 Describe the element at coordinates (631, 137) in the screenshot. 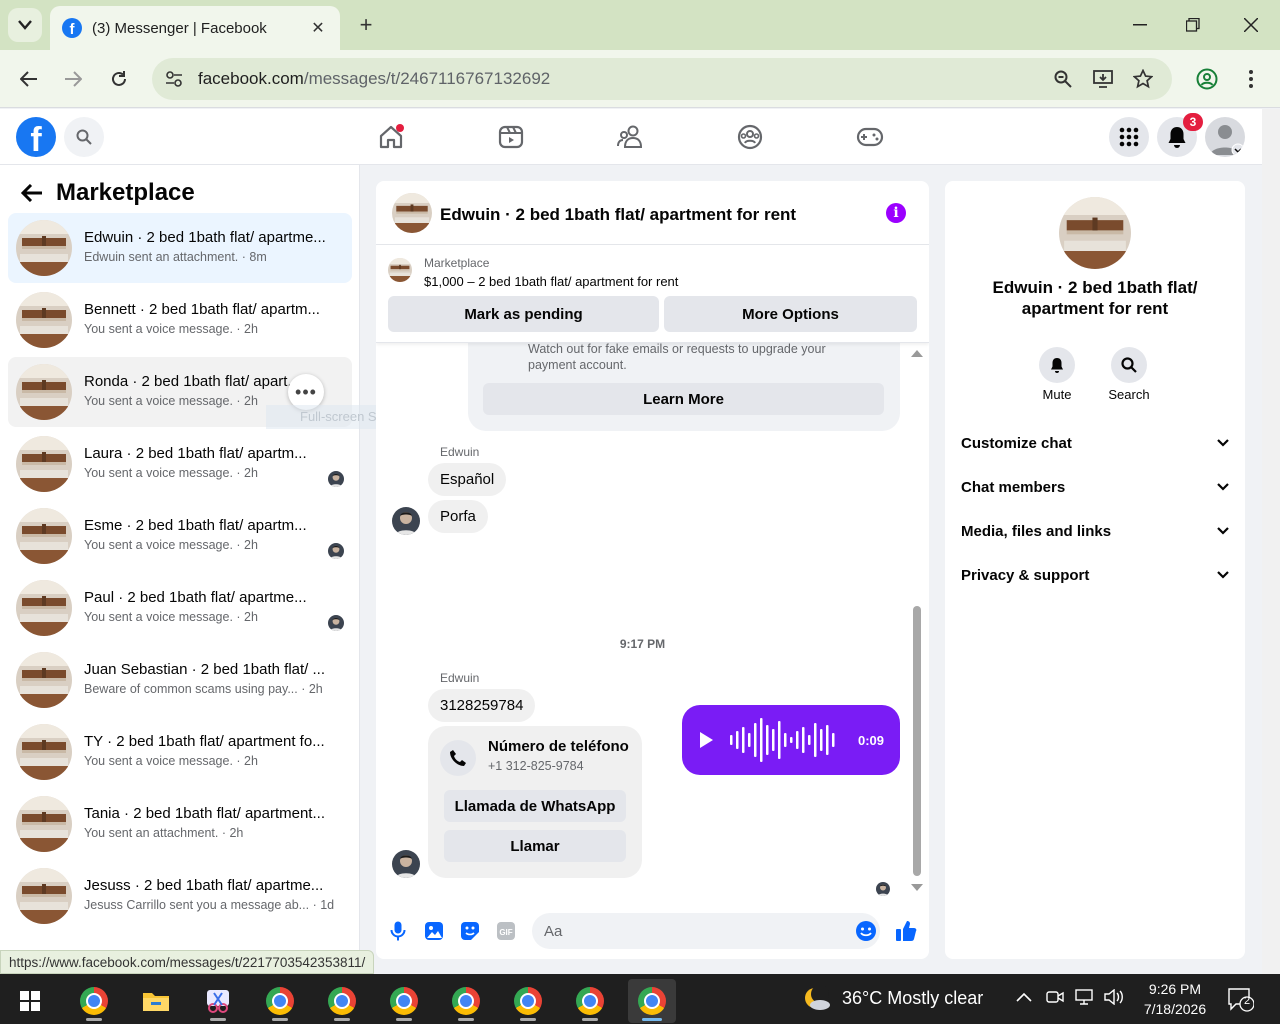

I see `nav-friends` at that location.